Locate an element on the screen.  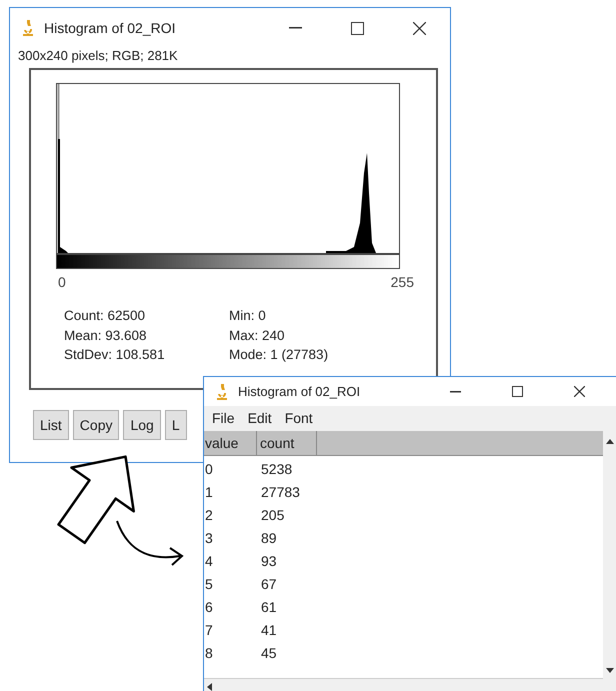
left-arrow-icon is located at coordinates (209, 687).